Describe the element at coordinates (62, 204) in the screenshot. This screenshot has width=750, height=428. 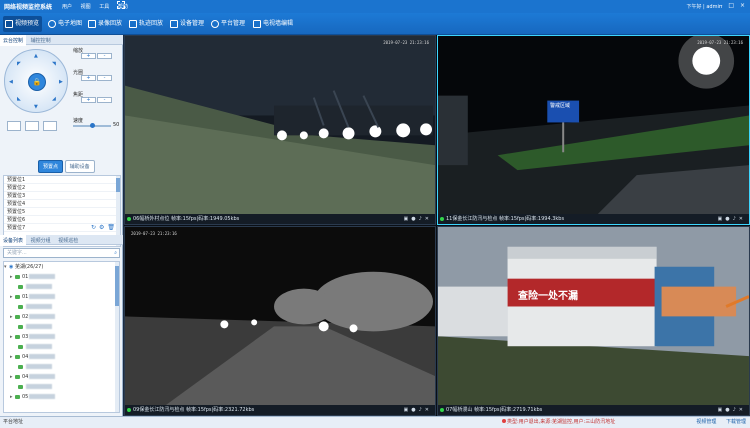
I see `preset-item: 预置位4` at that location.